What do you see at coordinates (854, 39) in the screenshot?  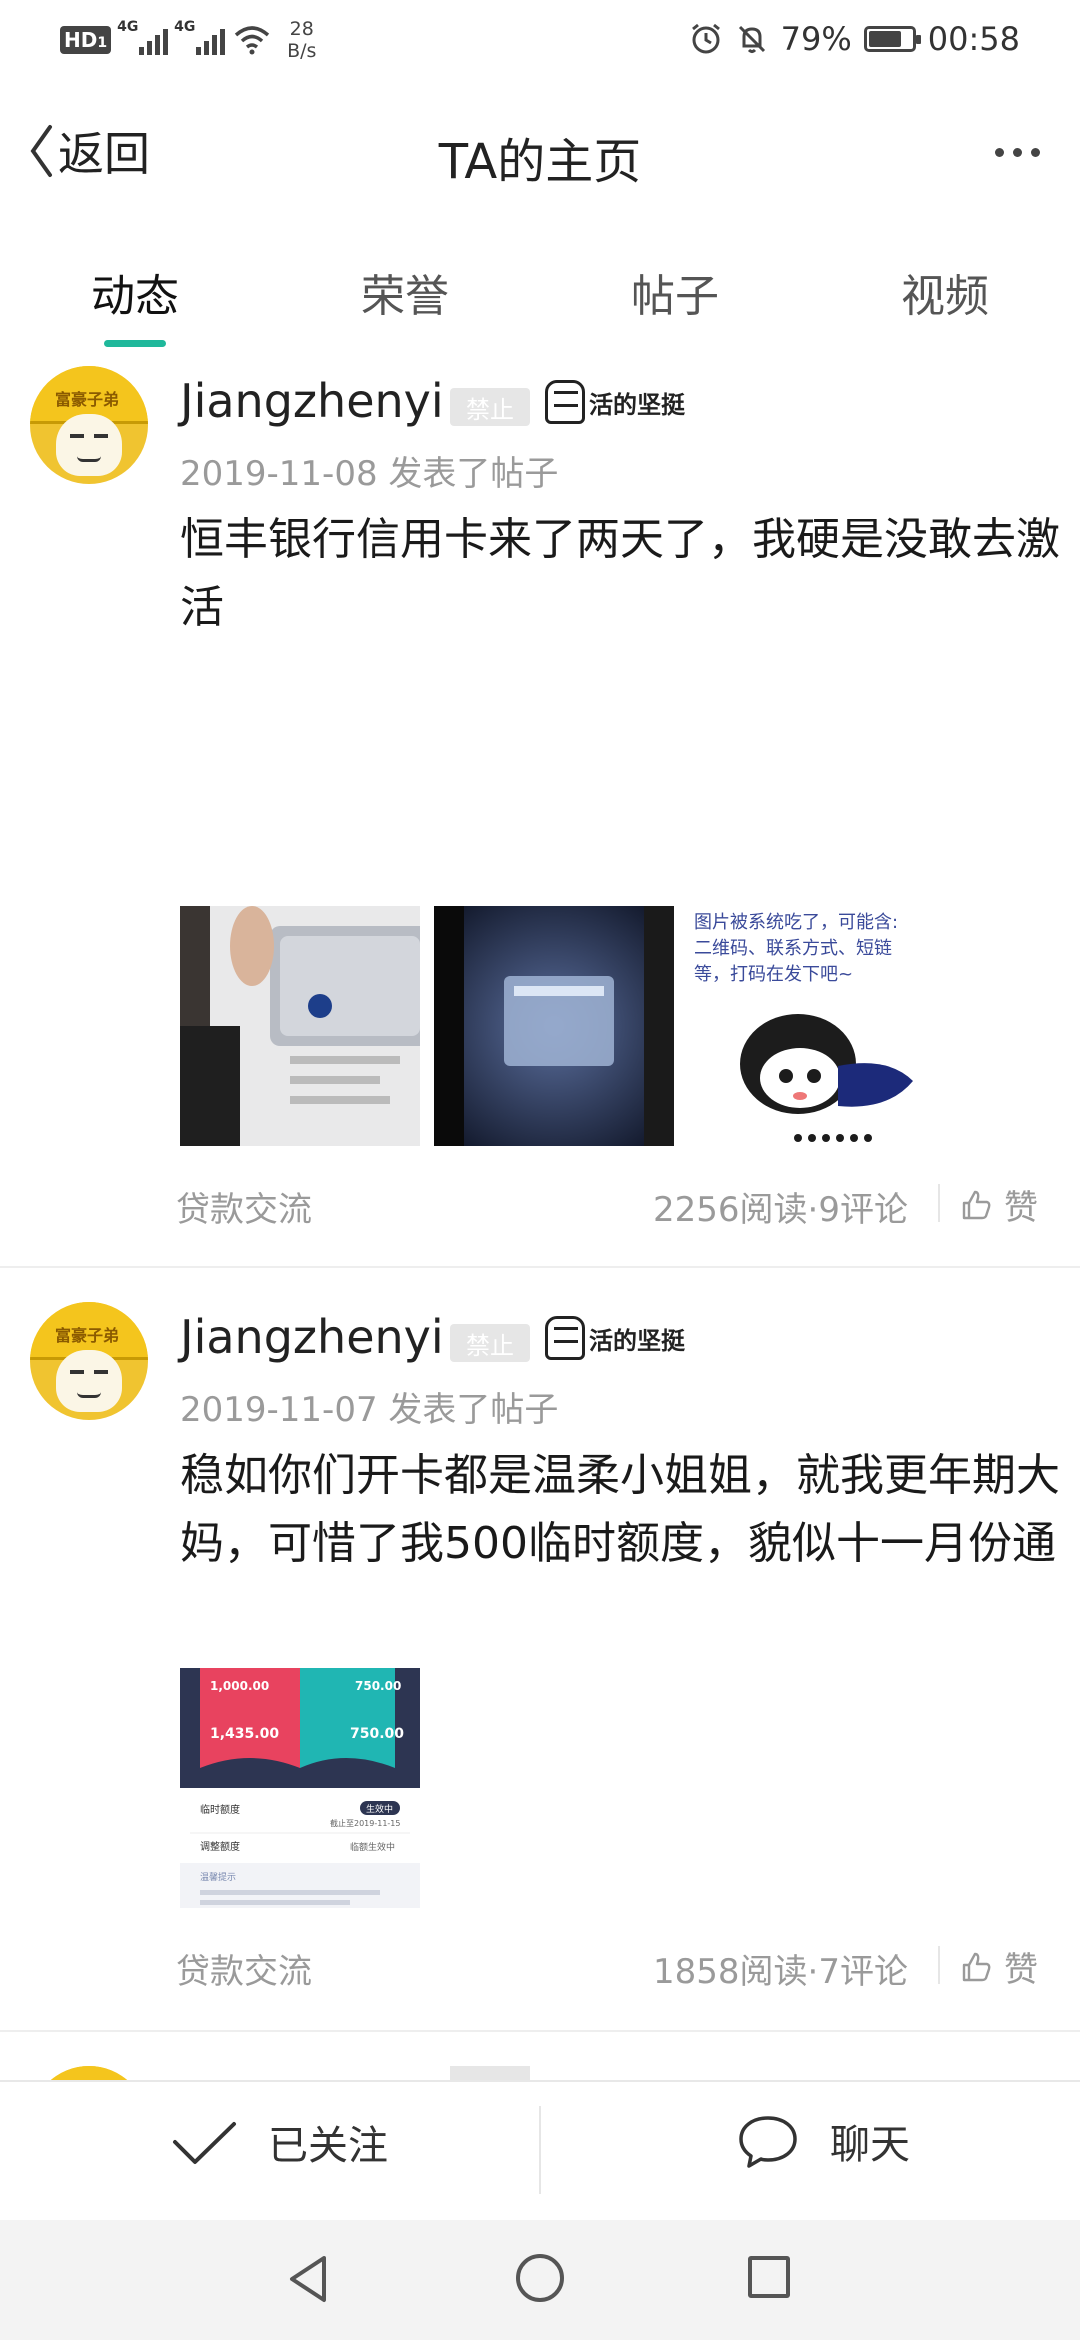 I see `status-right: 79% 00:58` at bounding box center [854, 39].